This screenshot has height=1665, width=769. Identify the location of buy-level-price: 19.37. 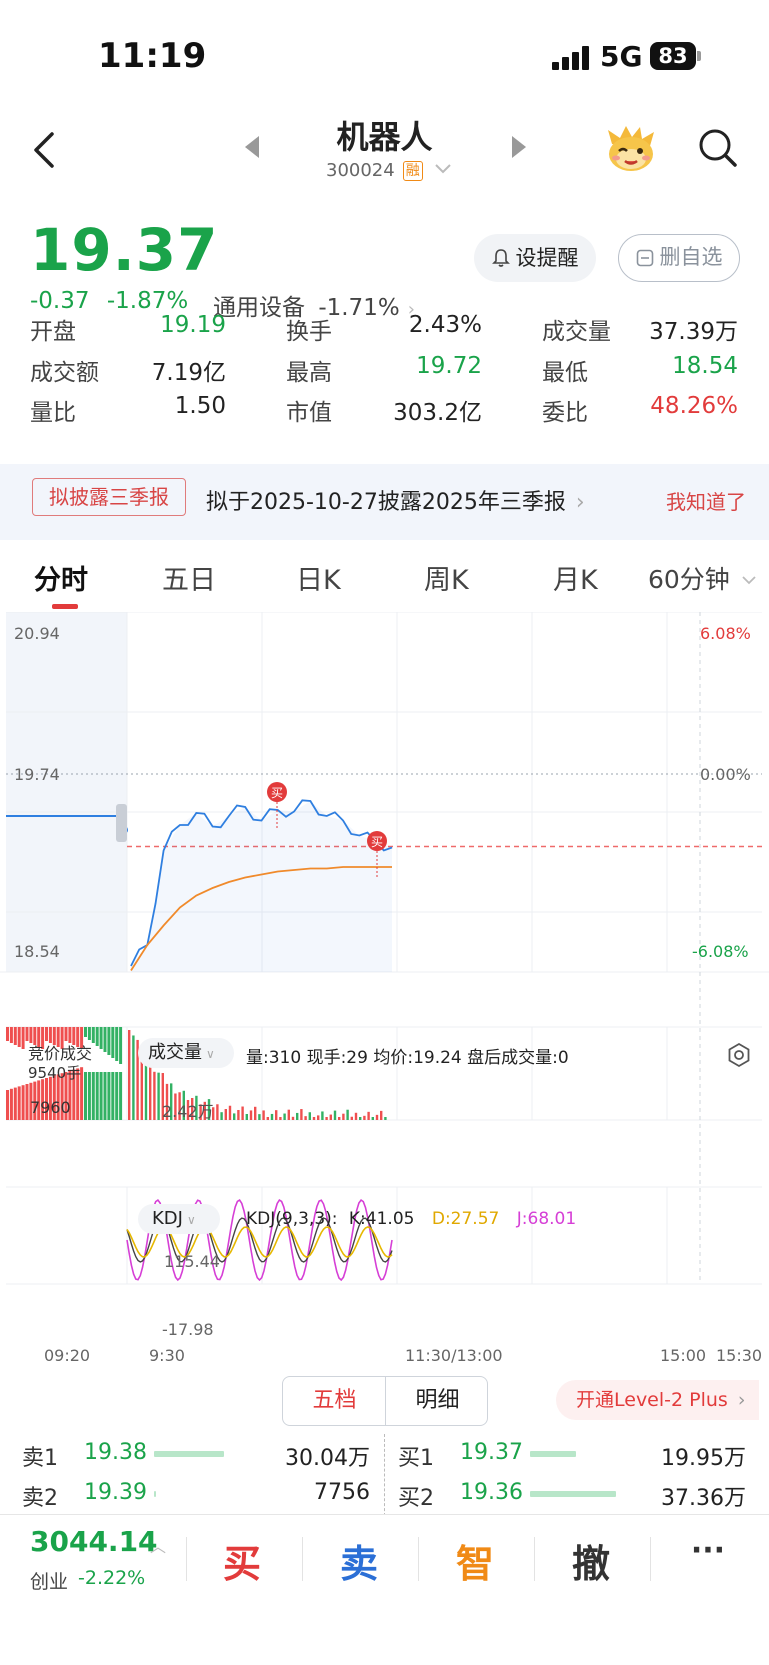
(491, 1452).